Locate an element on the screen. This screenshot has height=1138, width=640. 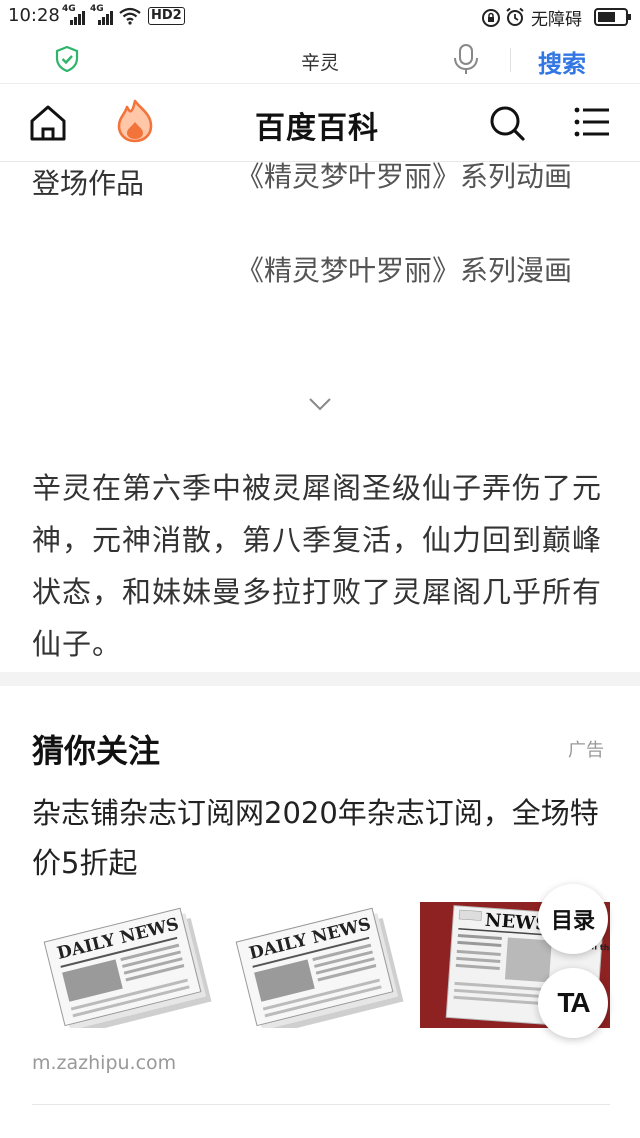
alarm-icon is located at coordinates (515, 16).